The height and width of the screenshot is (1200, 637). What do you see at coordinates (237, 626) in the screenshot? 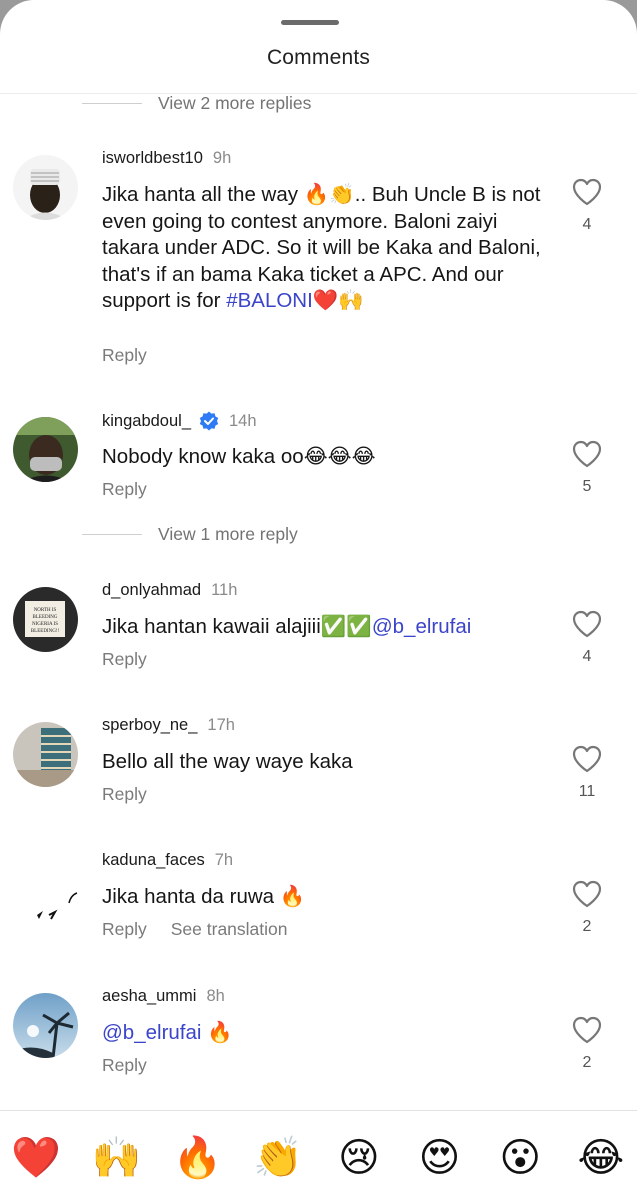
I see `comment-text-body: Jika hantan kawaii alajiii✅✅` at bounding box center [237, 626].